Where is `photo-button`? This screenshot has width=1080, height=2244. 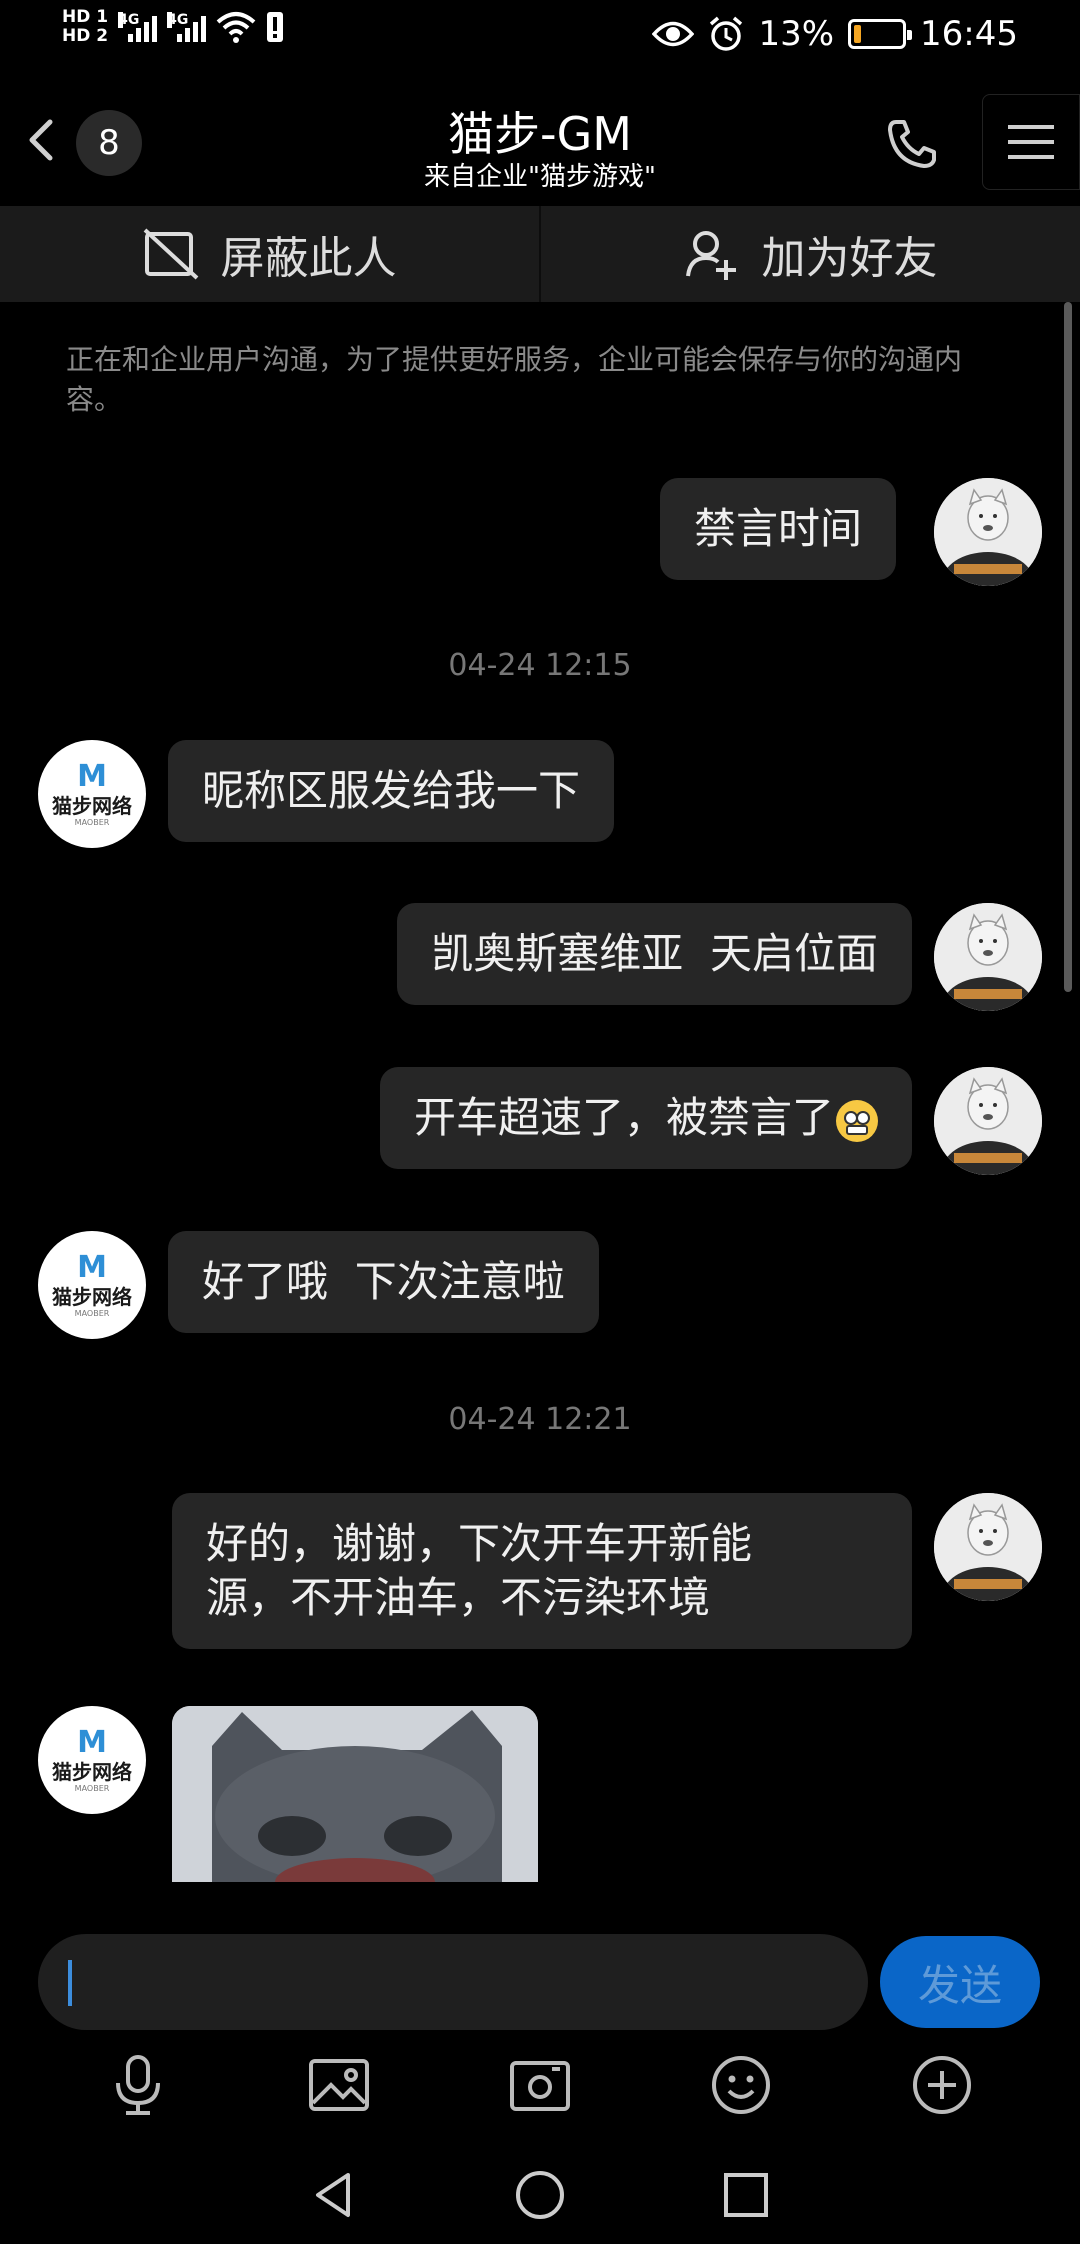 photo-button is located at coordinates (339, 2085).